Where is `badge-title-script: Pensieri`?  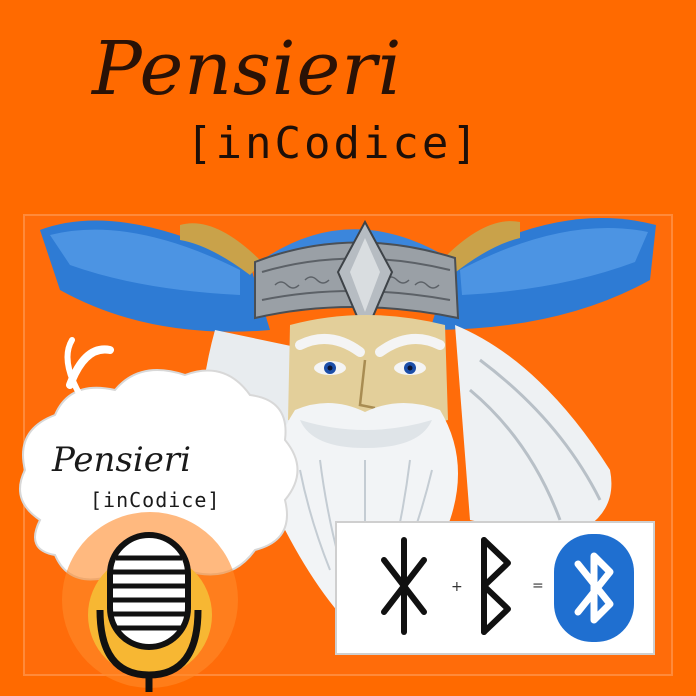
badge-title-script: Pensieri is located at coordinates (121, 460).